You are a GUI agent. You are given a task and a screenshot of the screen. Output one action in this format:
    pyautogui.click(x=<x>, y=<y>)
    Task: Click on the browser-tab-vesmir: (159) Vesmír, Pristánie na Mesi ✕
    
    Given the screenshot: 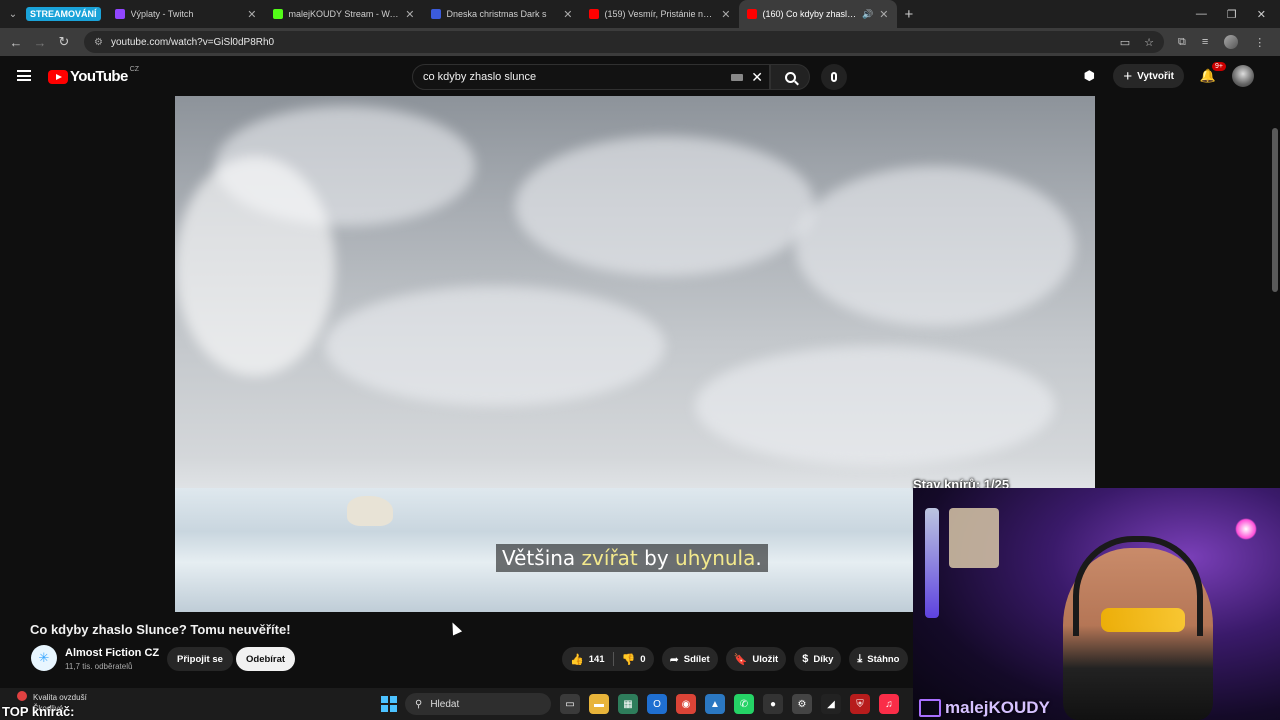 What is the action you would take?
    pyautogui.click(x=660, y=14)
    